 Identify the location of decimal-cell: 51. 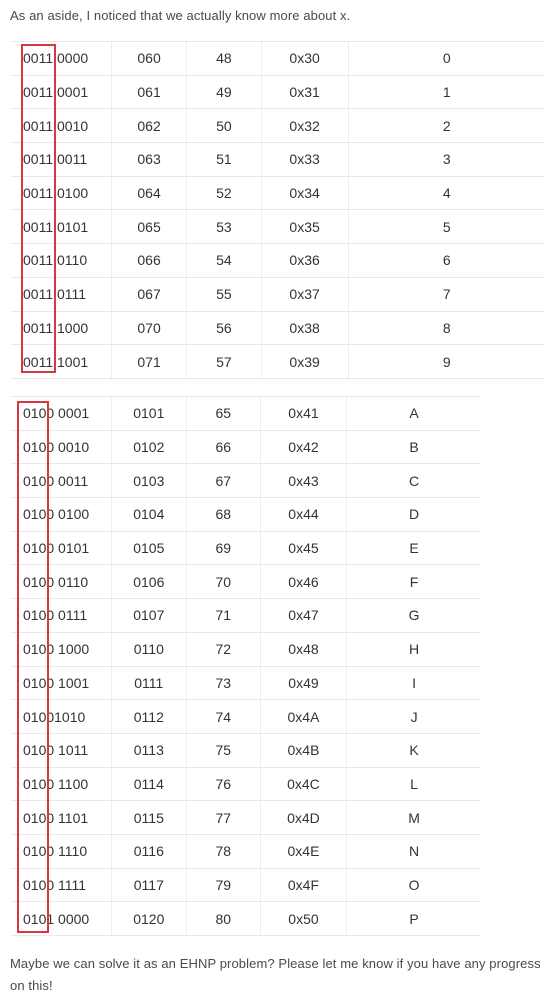
(224, 159).